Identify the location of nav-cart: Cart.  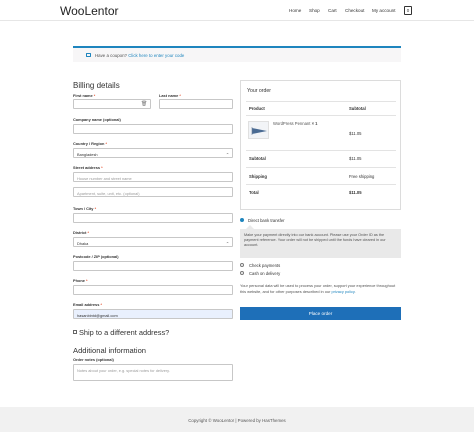
(332, 10).